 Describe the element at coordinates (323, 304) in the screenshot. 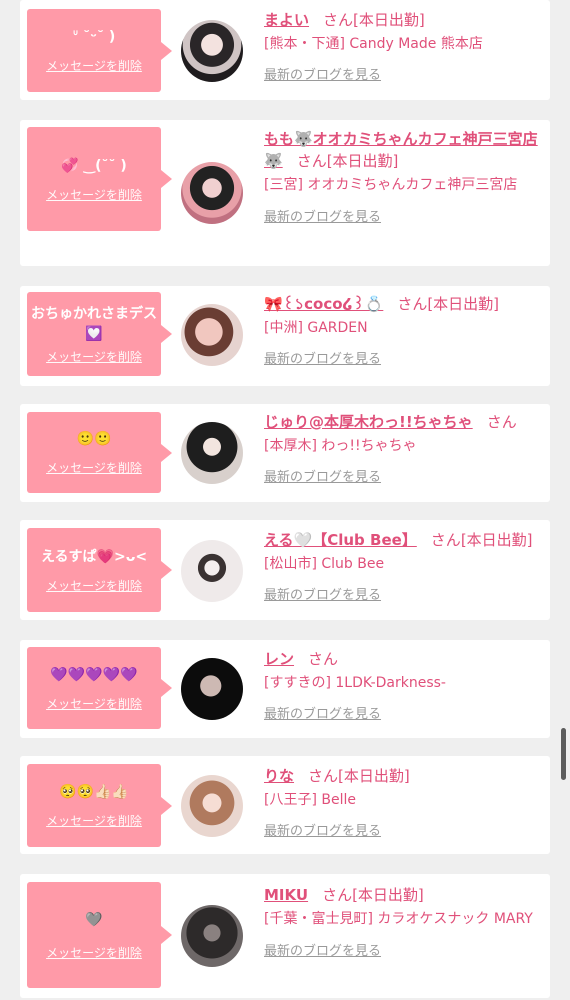

I see `cast-name-link: 🎀꒰১coco໒꒱💍` at that location.